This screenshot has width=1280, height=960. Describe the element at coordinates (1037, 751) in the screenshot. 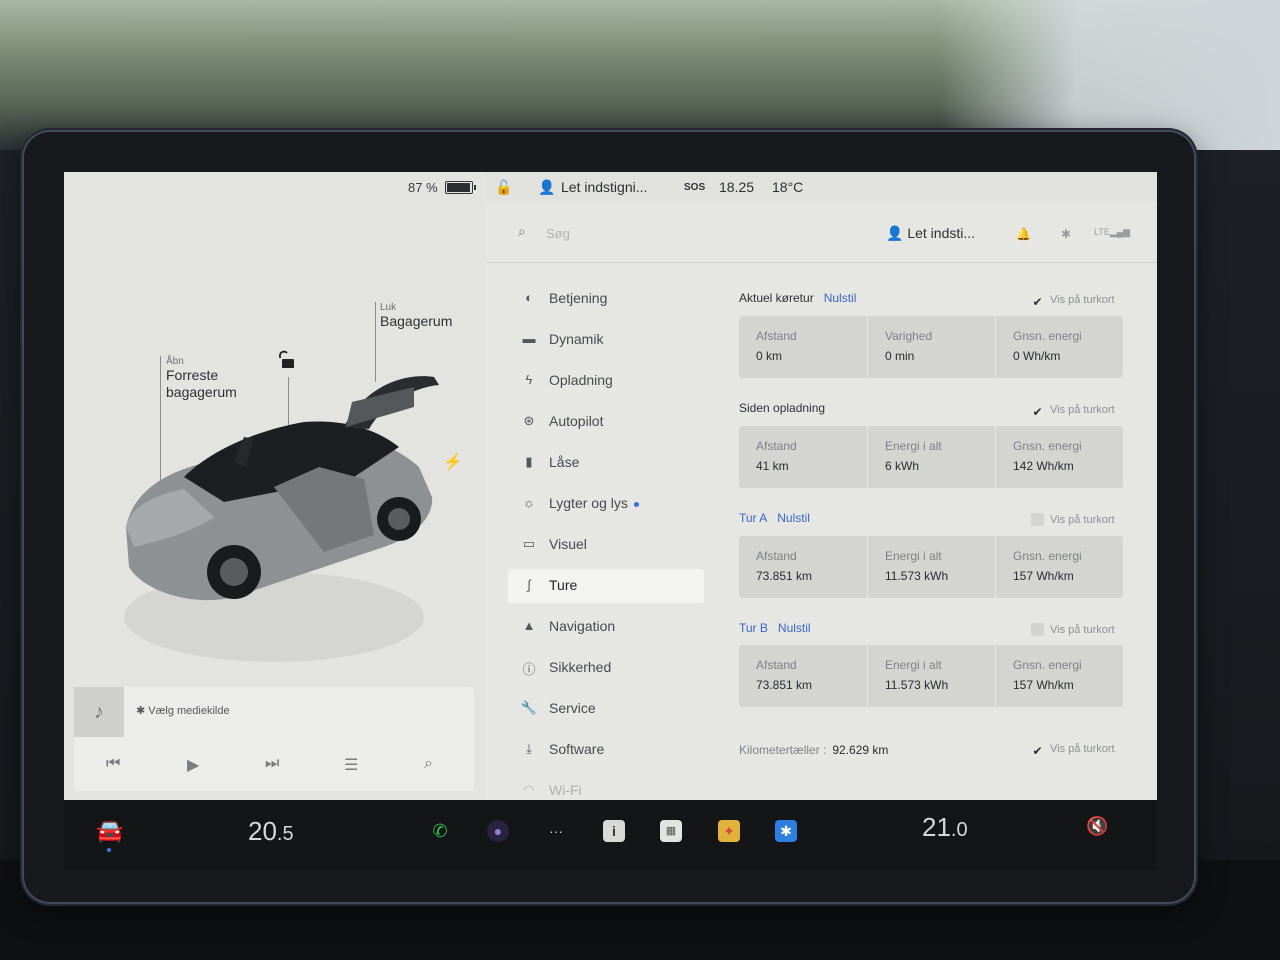

I see `checkmark-icon: ✔` at that location.